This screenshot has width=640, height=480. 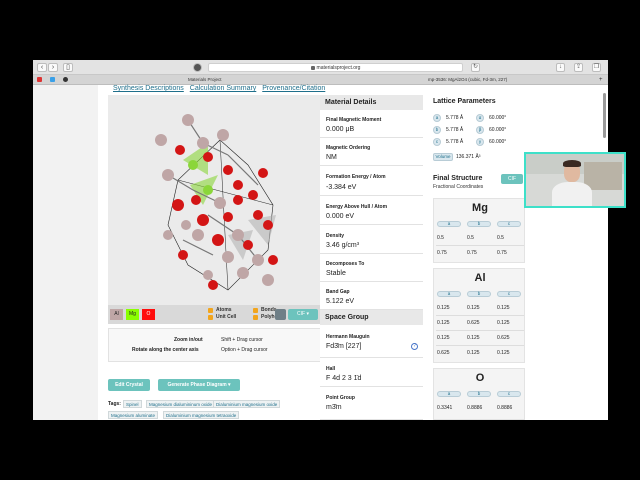 I want to click on share-icon: ⇪, so click(x=578, y=67).